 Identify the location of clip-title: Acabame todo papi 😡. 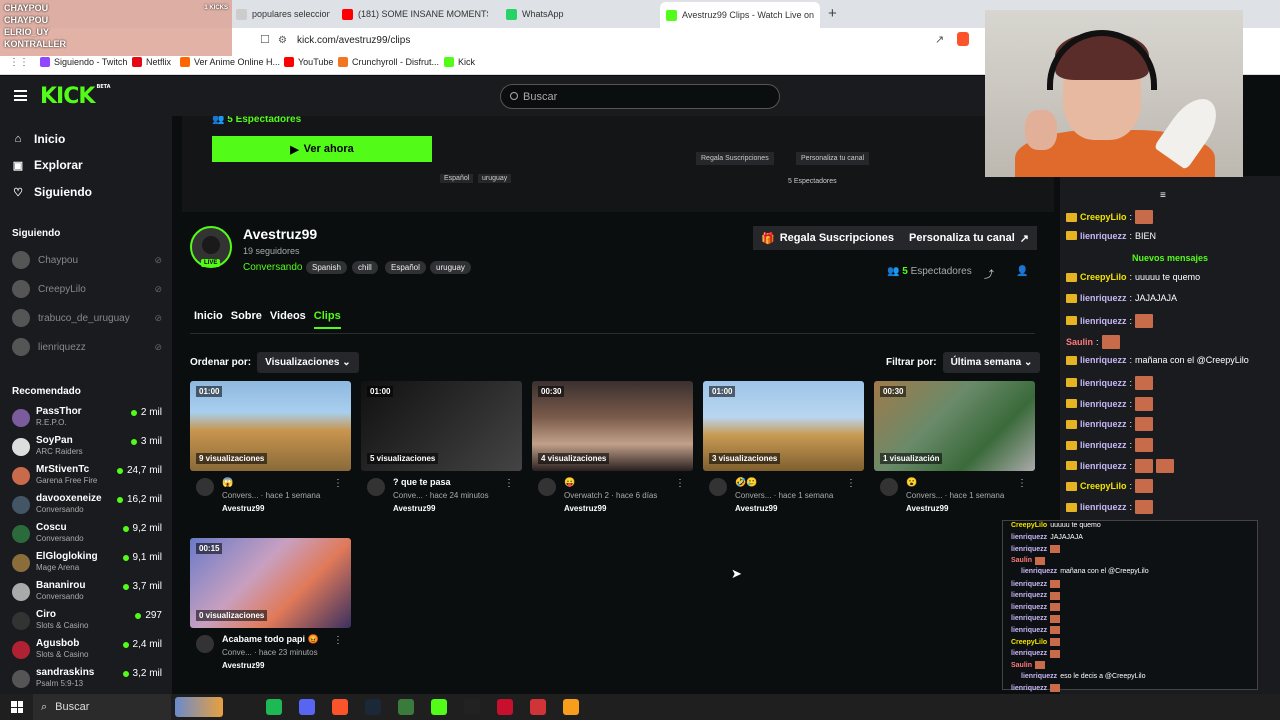
(277, 639).